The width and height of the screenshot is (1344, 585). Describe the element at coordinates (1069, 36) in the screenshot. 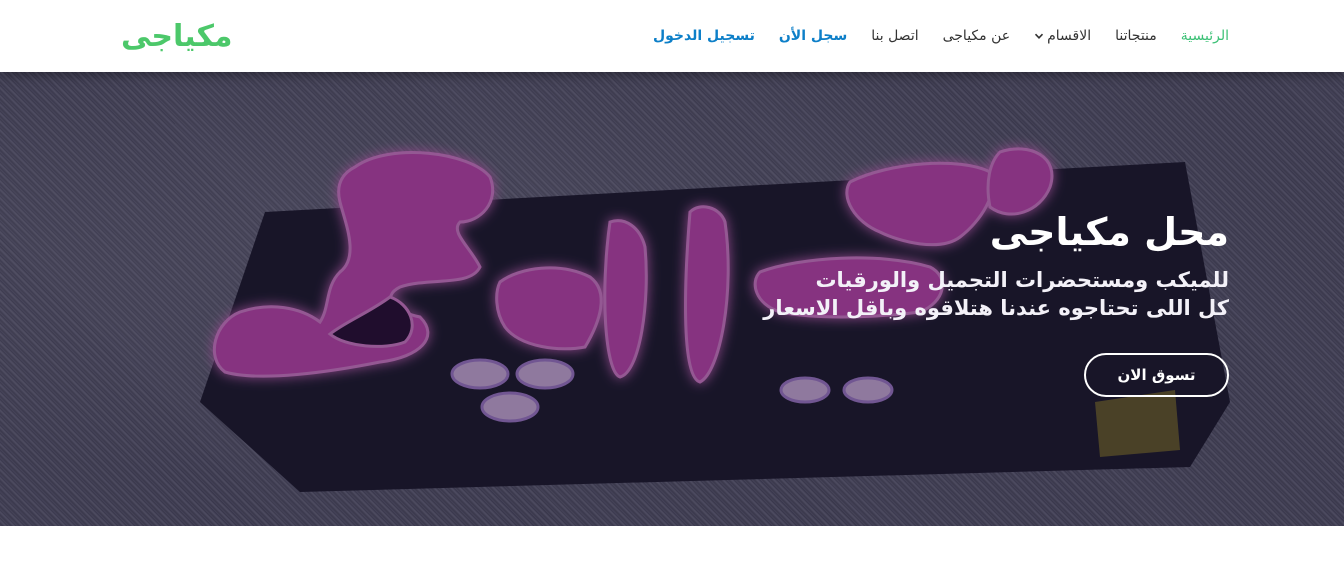

I see `nav-item-categories-label: الاقسام` at that location.